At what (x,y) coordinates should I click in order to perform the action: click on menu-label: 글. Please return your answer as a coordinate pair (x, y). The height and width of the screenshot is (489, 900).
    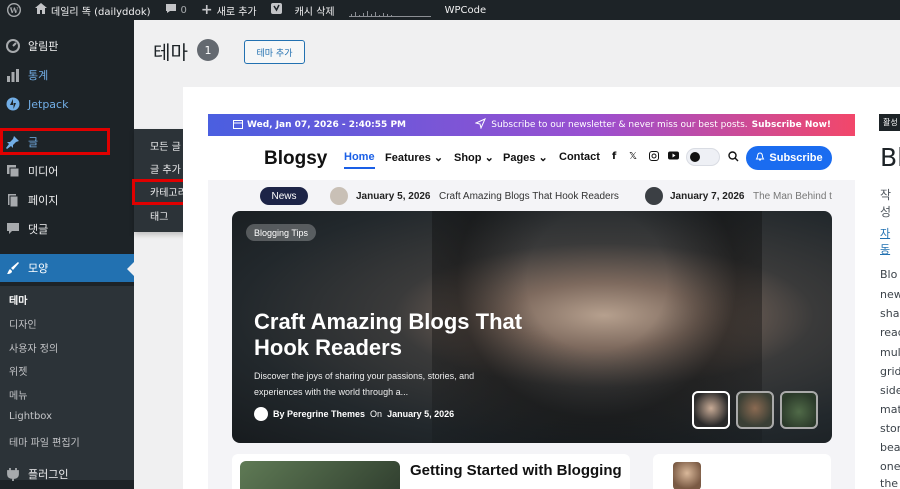
    Looking at the image, I should click on (33, 142).